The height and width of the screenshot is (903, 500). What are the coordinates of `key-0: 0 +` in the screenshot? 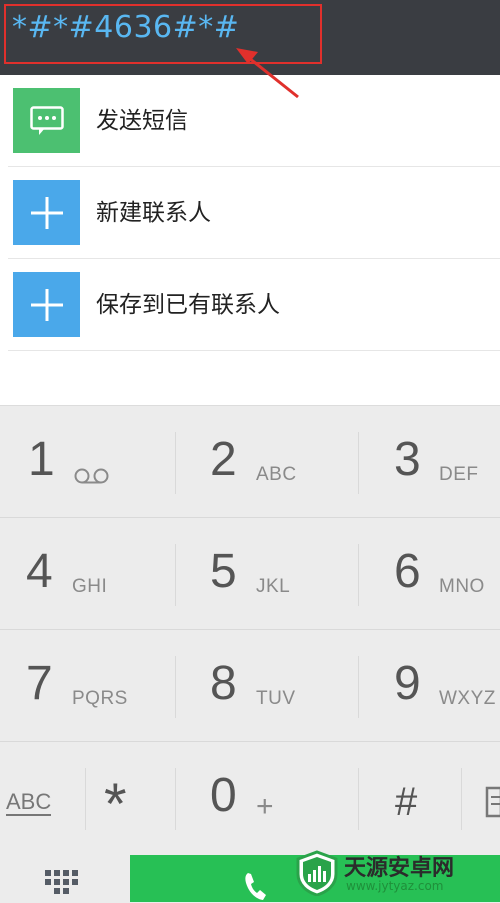 It's located at (267, 798).